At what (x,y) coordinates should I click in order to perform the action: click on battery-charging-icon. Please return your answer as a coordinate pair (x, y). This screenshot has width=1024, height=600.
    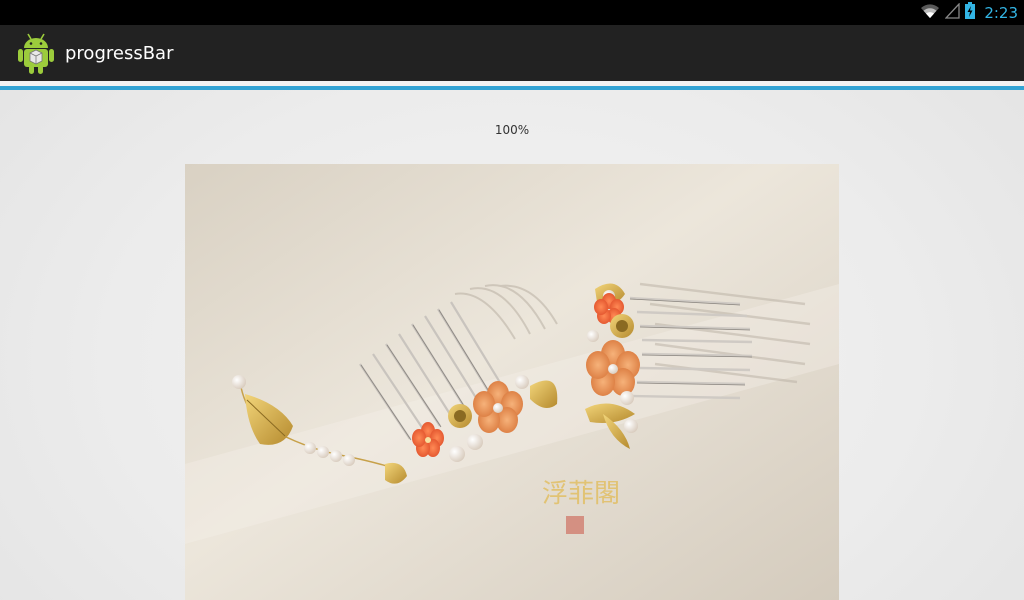
    Looking at the image, I should click on (970, 12).